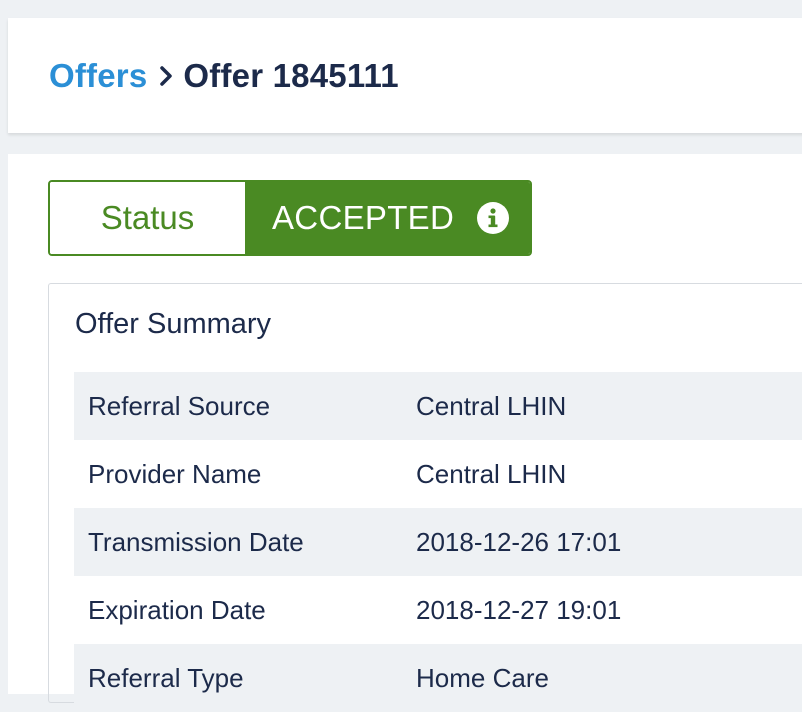 This screenshot has width=802, height=712. I want to click on row-label: Referral Source, so click(179, 405).